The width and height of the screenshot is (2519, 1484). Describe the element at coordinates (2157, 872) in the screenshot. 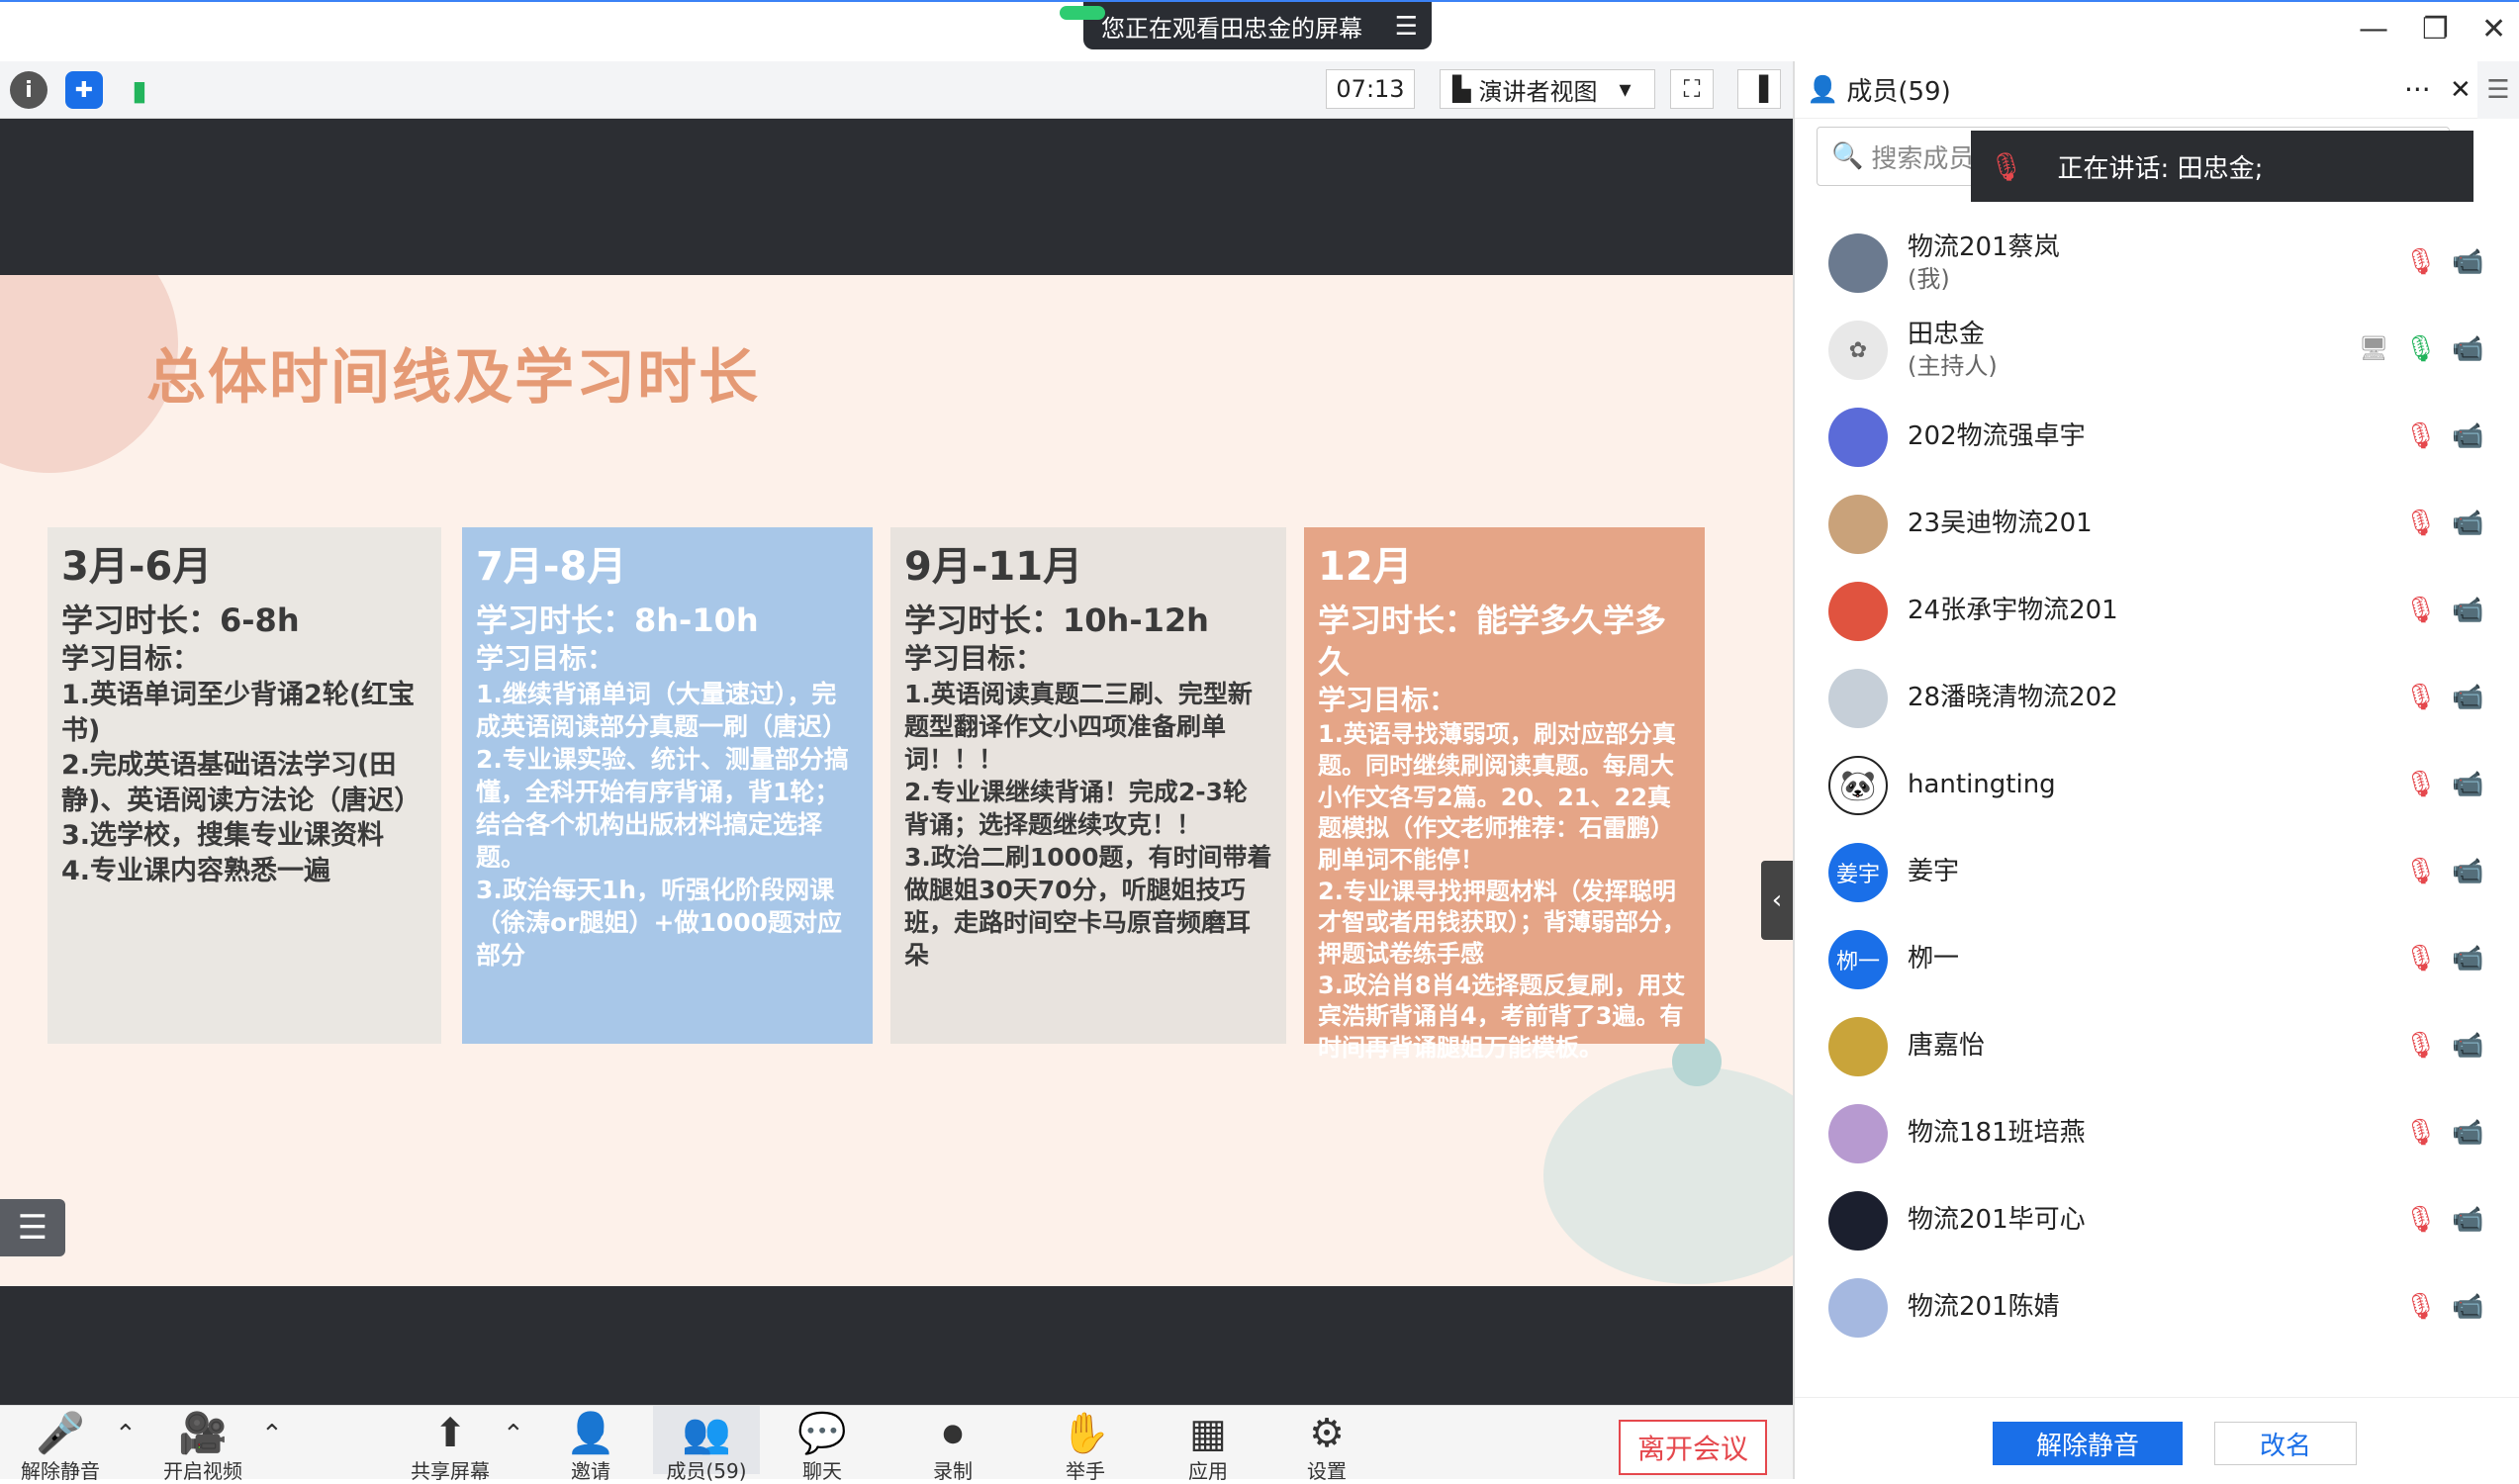

I see `member-row: 姜宇 姜宇 🎙 📹` at that location.